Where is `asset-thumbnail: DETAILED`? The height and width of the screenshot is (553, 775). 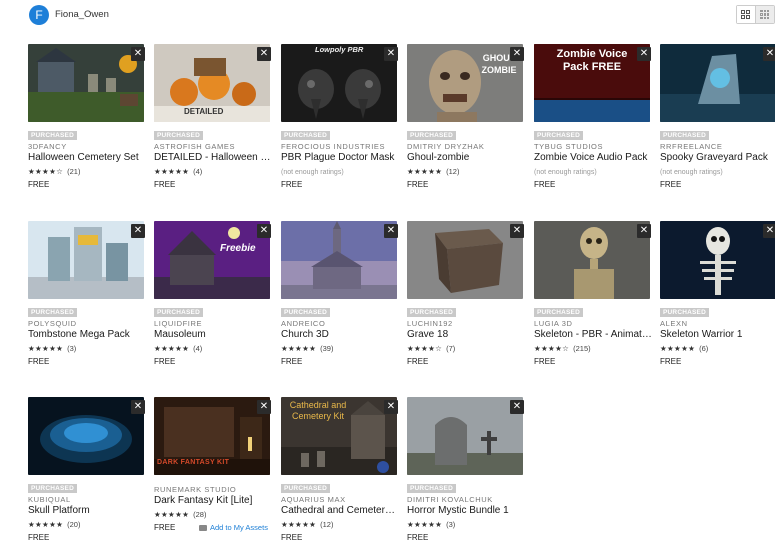
asset-thumbnail: DETAILED is located at coordinates (212, 83).